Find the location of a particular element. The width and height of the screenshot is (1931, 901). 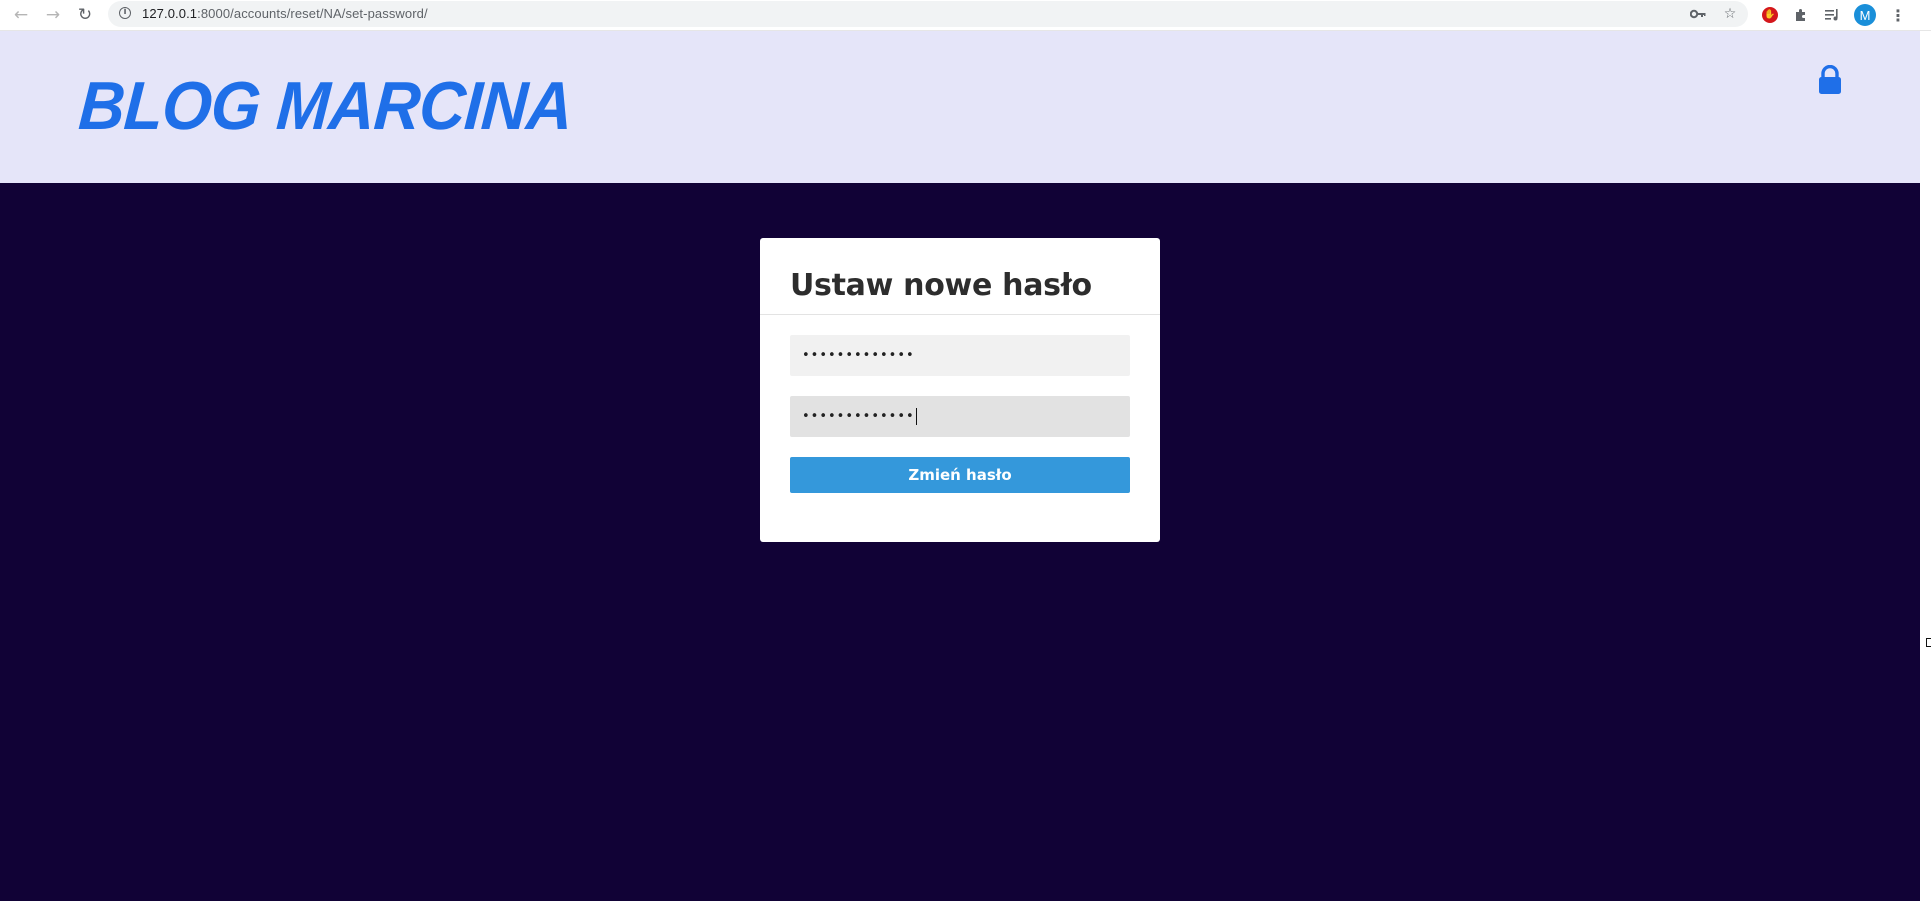

reload-icon: ↻ is located at coordinates (85, 15).